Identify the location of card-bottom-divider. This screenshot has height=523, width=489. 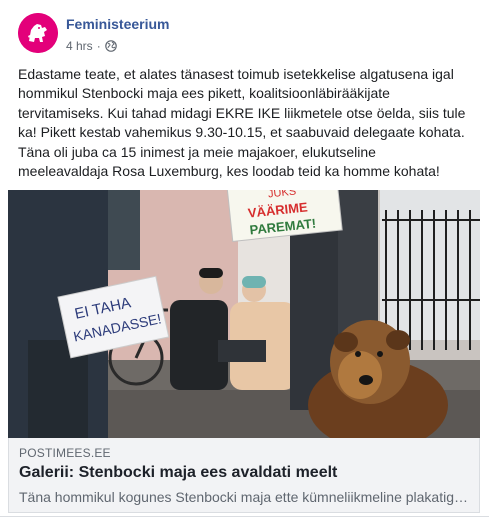
(244, 516).